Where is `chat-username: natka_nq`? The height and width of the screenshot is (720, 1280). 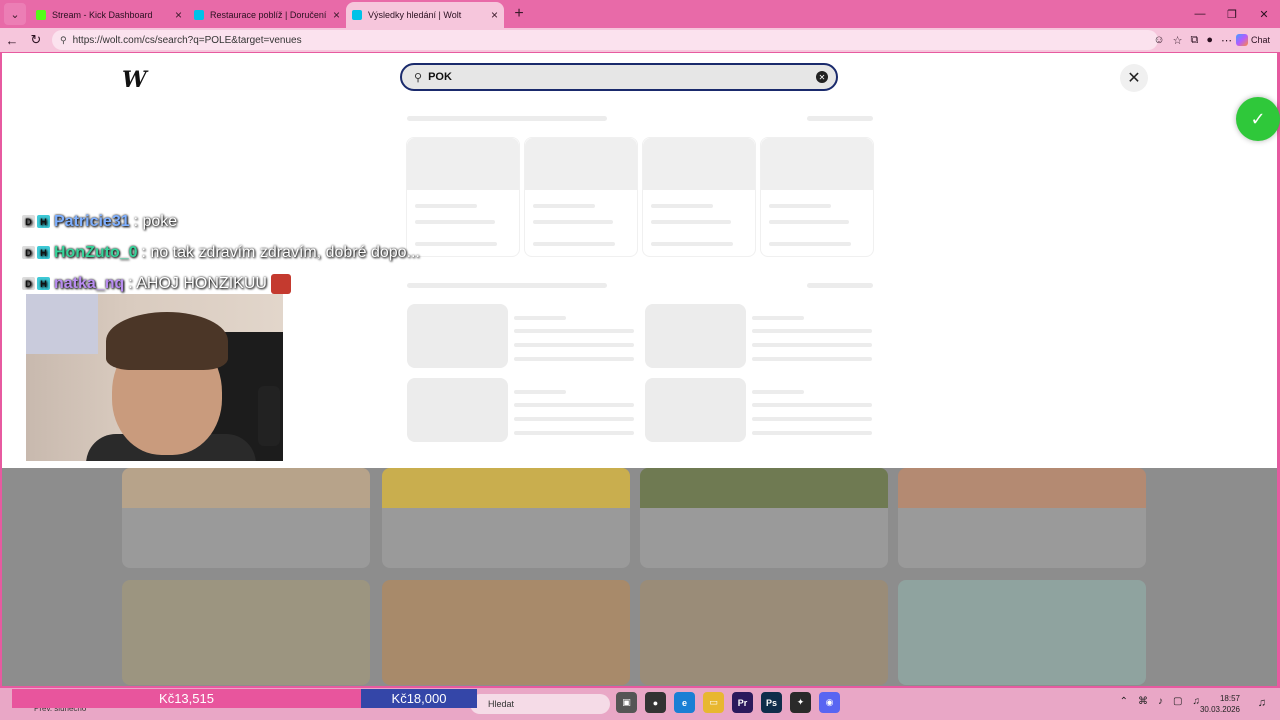 chat-username: natka_nq is located at coordinates (89, 283).